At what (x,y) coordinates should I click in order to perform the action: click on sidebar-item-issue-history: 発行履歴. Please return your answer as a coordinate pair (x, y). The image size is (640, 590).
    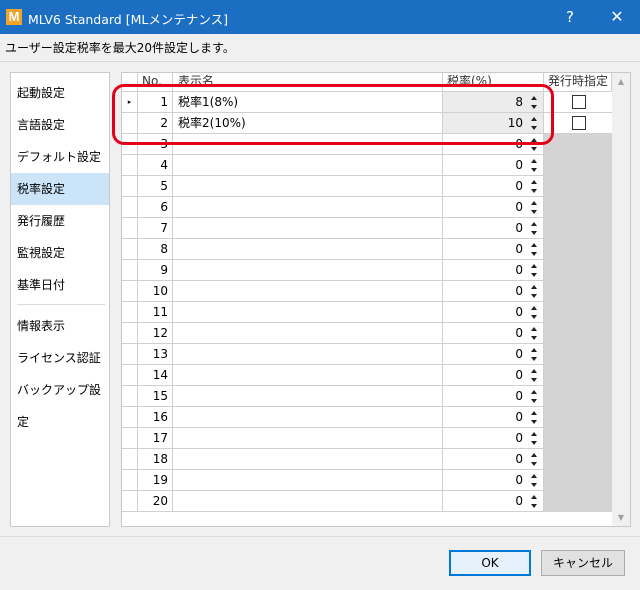
    Looking at the image, I should click on (60, 221).